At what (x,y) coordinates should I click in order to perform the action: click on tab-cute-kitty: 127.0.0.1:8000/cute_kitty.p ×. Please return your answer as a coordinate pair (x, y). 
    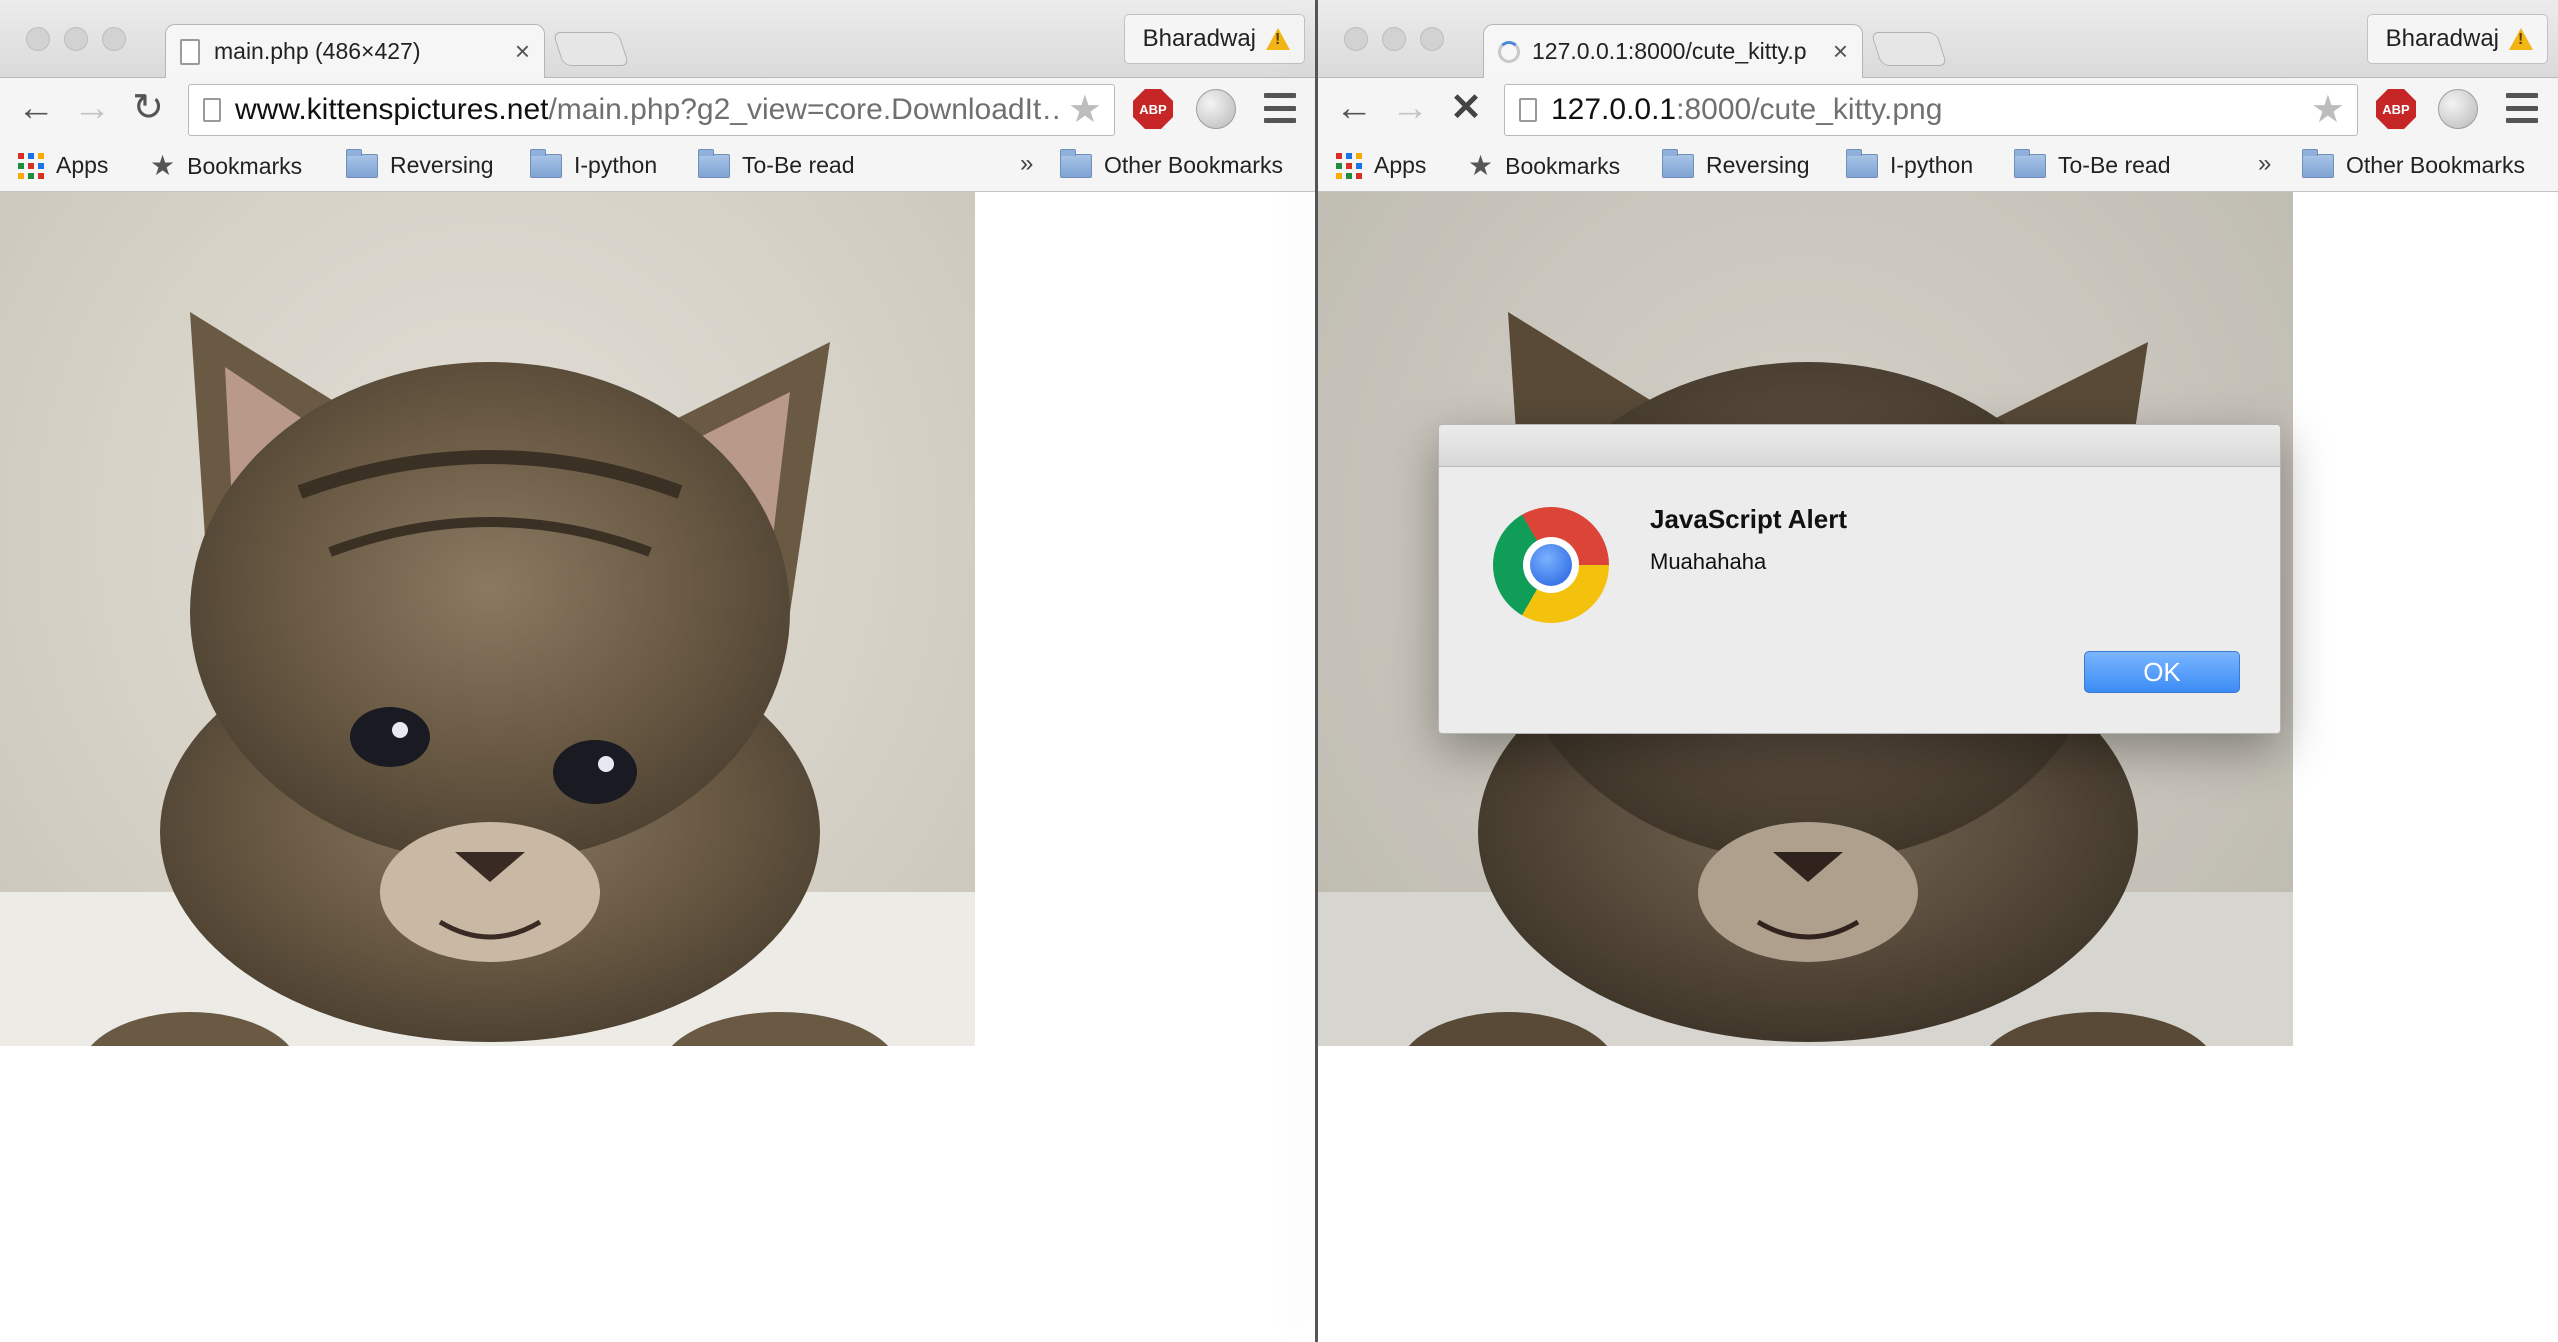
    Looking at the image, I should click on (1673, 51).